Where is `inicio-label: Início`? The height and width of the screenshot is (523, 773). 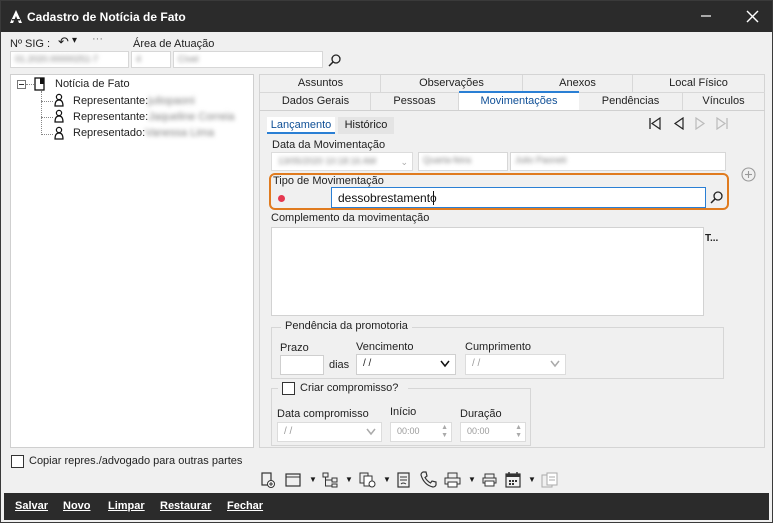 inicio-label: Início is located at coordinates (403, 412).